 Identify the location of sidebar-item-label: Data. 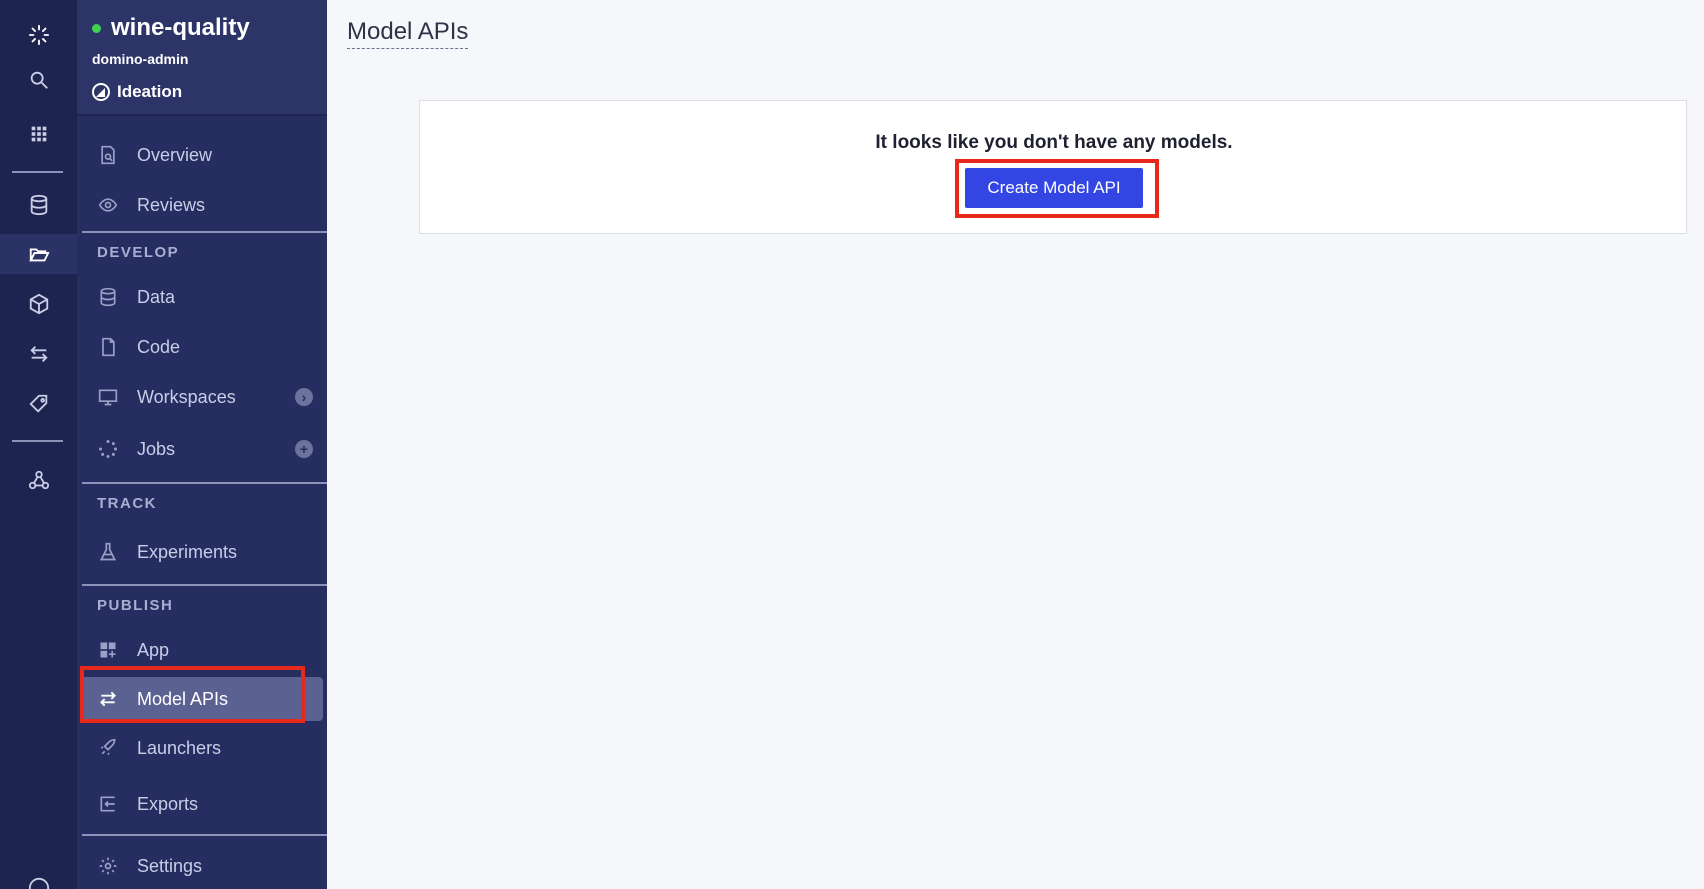
(156, 296).